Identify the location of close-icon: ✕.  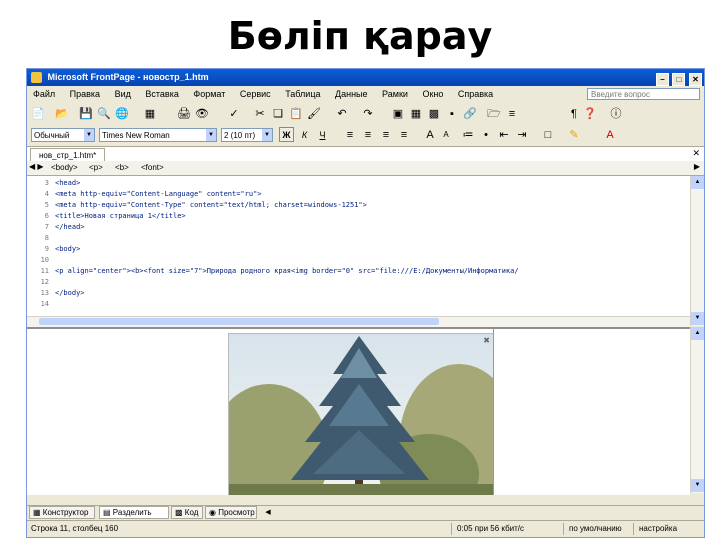
(696, 153).